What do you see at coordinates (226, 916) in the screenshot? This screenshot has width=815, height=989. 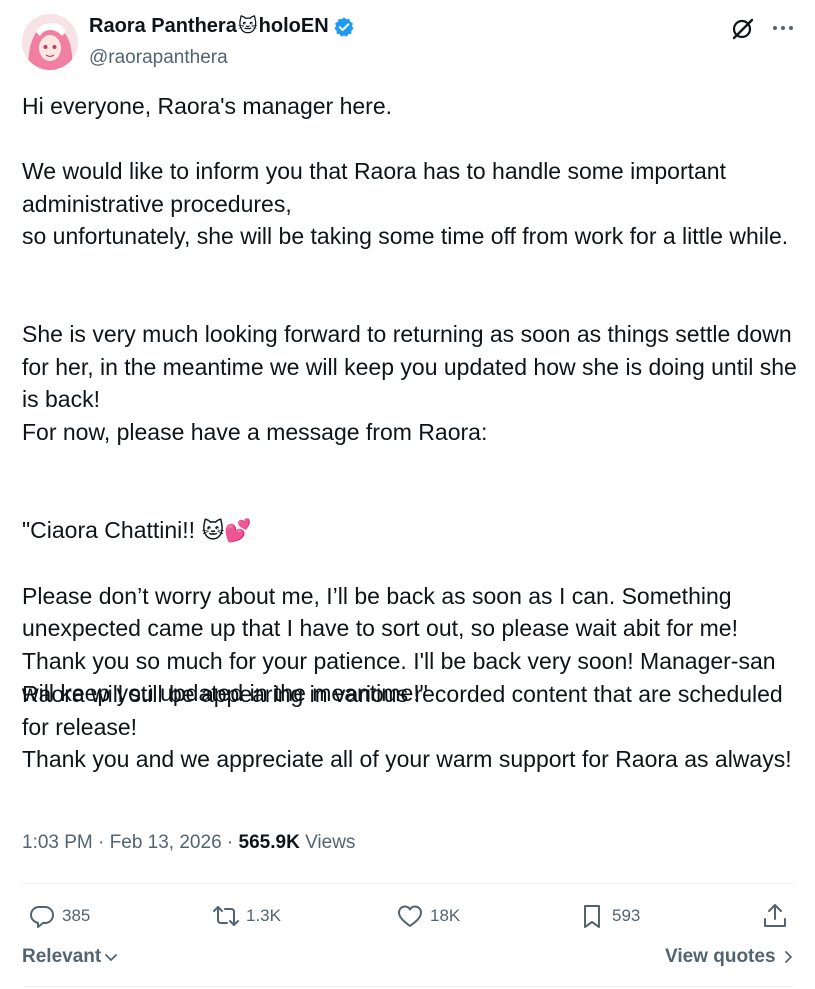 I see `repost-icon` at bounding box center [226, 916].